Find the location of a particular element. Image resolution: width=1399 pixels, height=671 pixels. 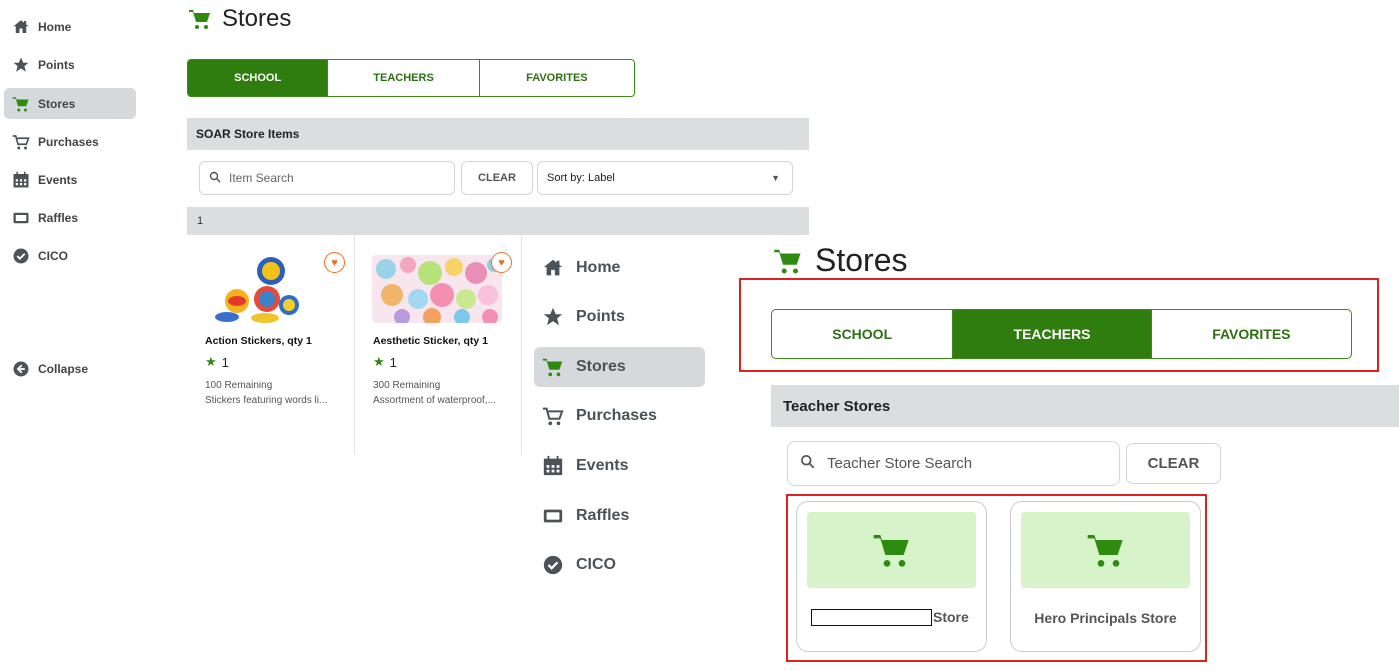

collapse-button: Collapse is located at coordinates (70, 368).